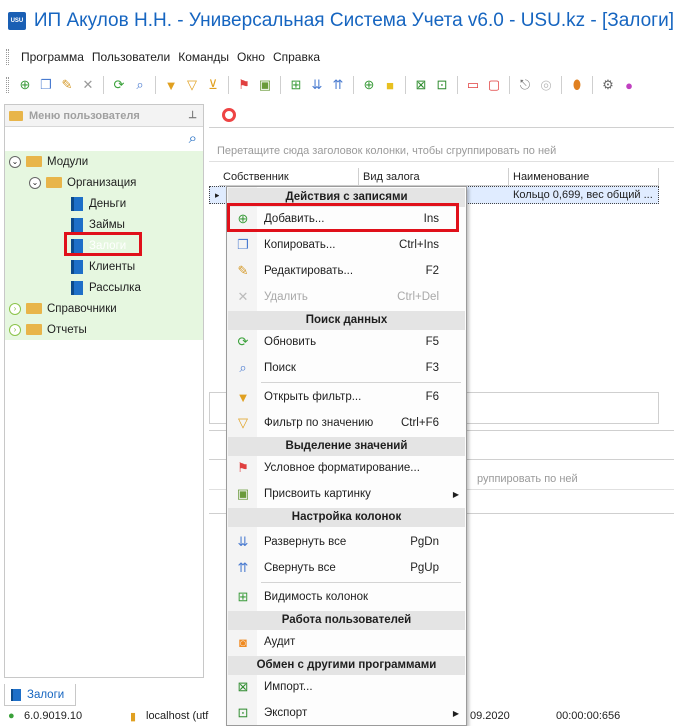  I want to click on window-icon: ▭, so click(473, 85).